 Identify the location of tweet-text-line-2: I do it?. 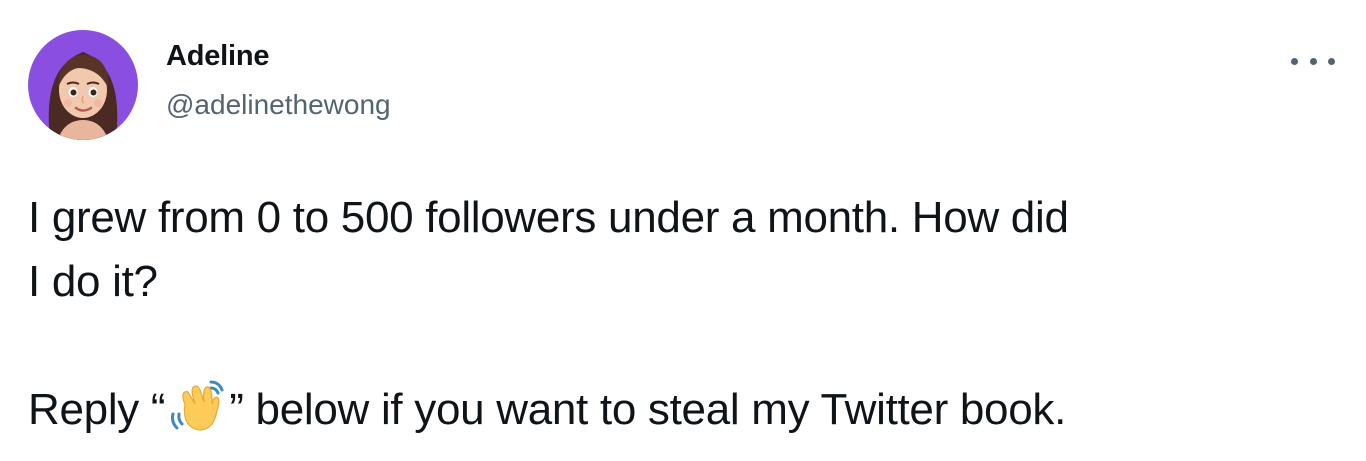
(93, 281).